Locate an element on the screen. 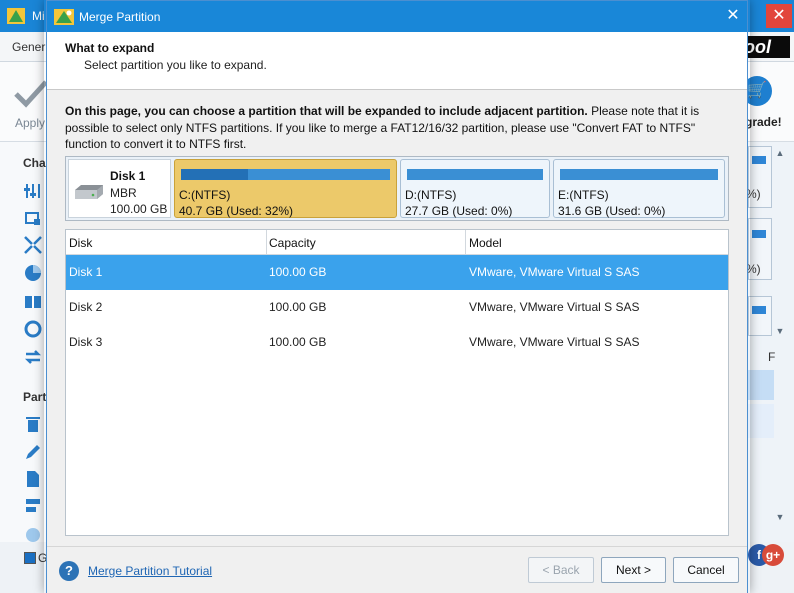  background-row is located at coordinates (760, 421).